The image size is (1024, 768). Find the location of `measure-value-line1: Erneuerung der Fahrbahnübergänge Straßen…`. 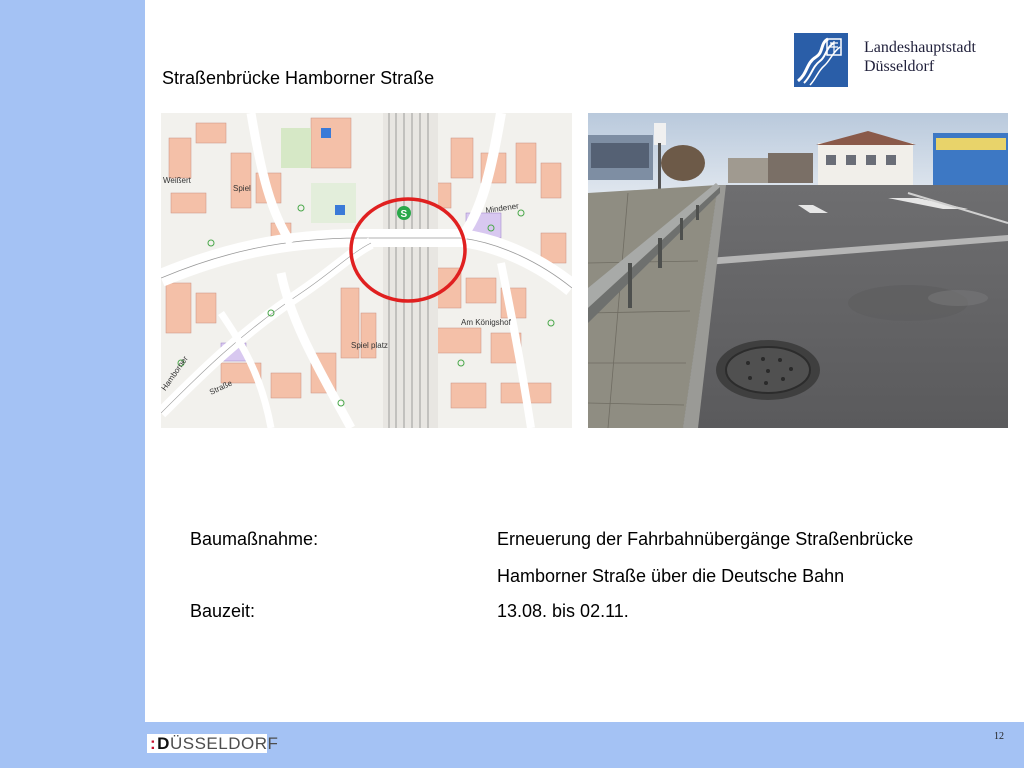

measure-value-line1: Erneuerung der Fahrbahnübergänge Straßen… is located at coordinates (705, 539).